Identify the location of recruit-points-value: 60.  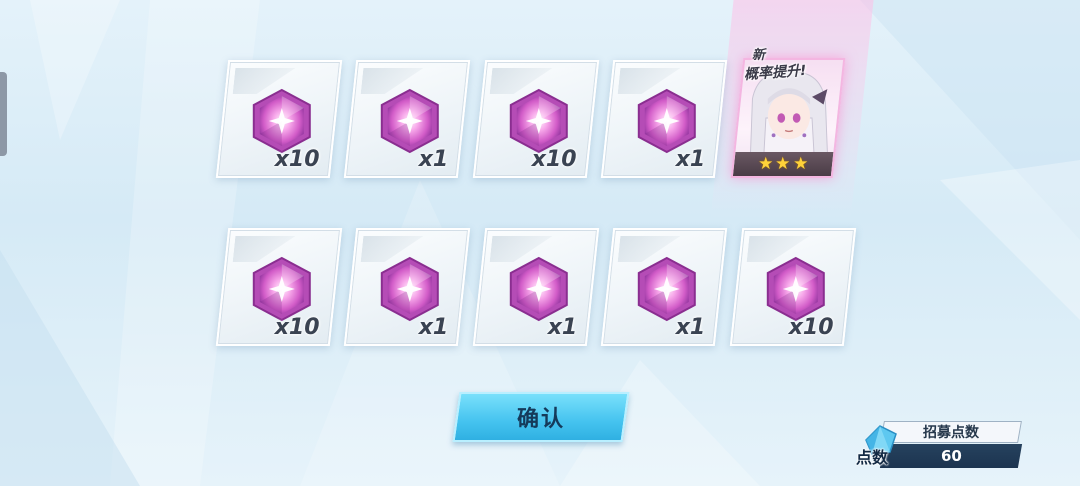
(951, 456).